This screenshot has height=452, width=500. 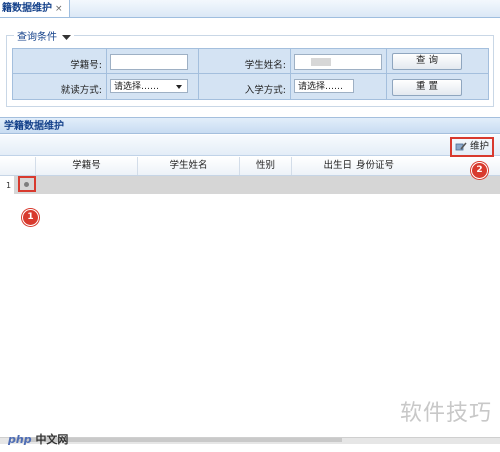 What do you see at coordinates (30, 217) in the screenshot?
I see `annotation-badge-1: 1` at bounding box center [30, 217].